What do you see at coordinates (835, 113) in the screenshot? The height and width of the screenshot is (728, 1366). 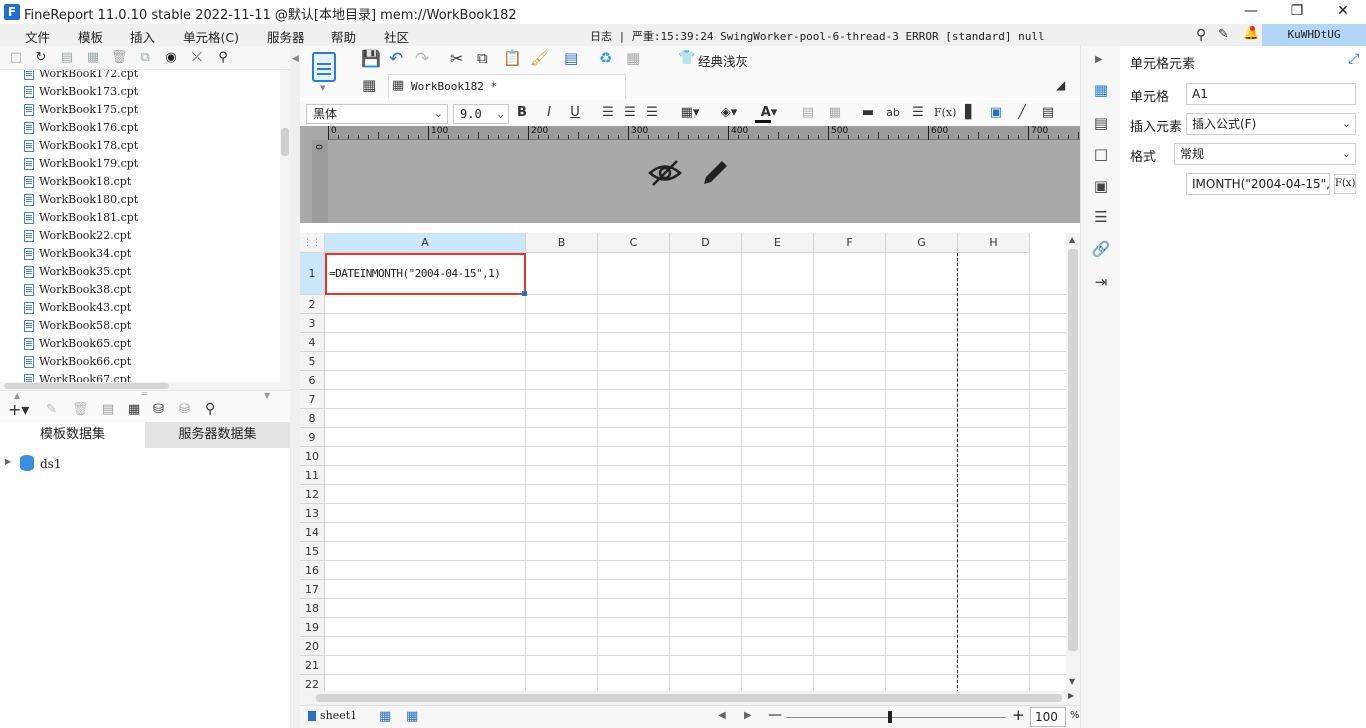 I see `split-cells-icon: ▦` at bounding box center [835, 113].